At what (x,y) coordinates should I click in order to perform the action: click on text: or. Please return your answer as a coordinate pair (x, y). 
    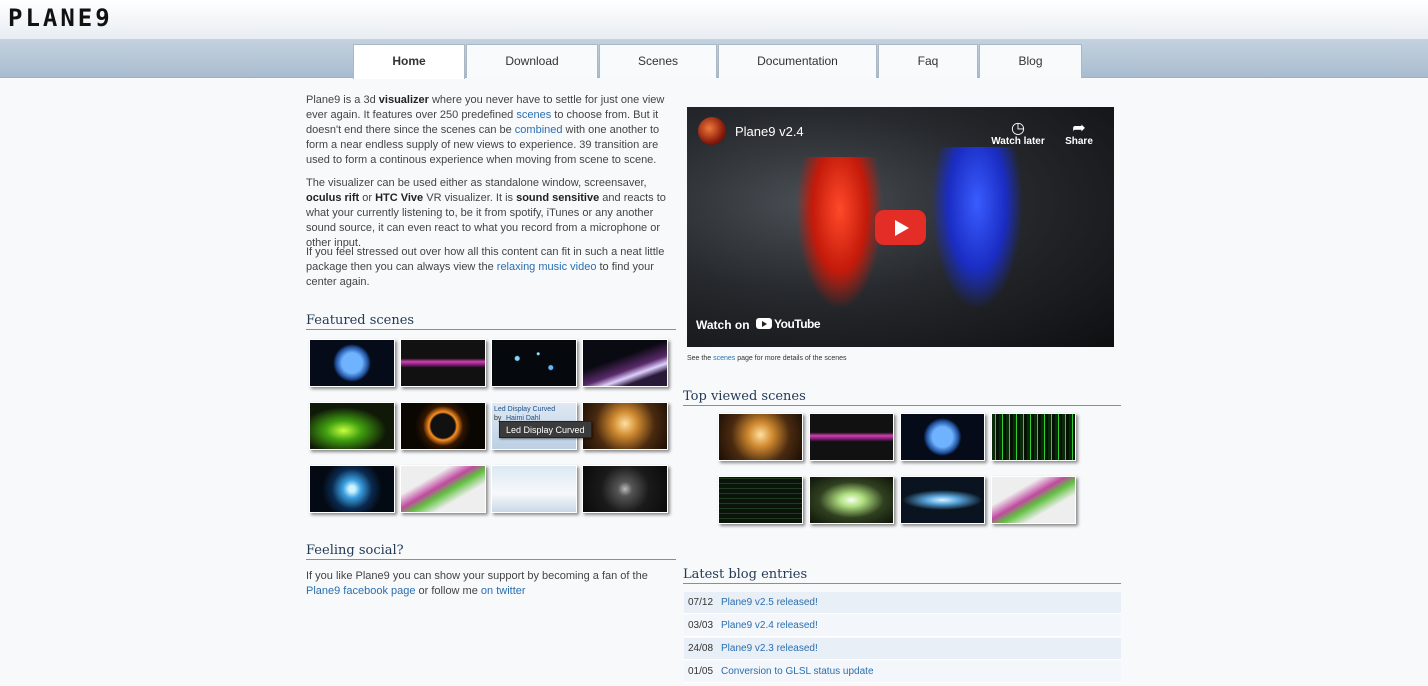
    Looking at the image, I should click on (367, 198).